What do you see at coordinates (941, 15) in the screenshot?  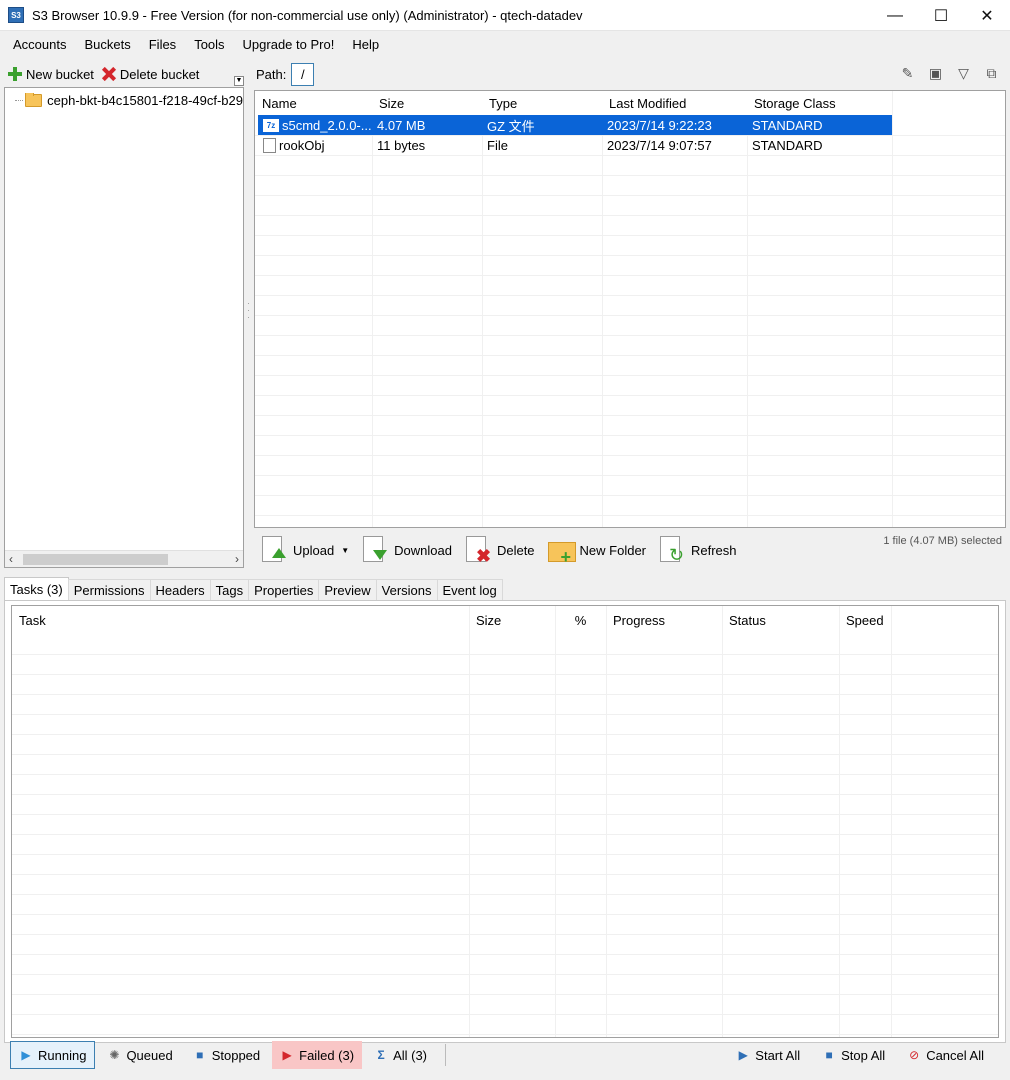 I see `maximize-button: ☐` at bounding box center [941, 15].